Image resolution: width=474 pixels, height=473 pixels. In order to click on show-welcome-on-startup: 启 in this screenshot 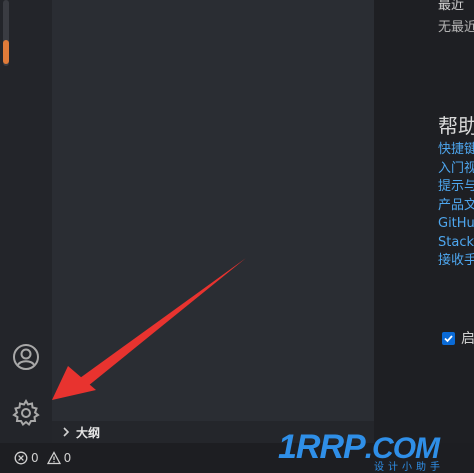, I will do `click(458, 338)`.